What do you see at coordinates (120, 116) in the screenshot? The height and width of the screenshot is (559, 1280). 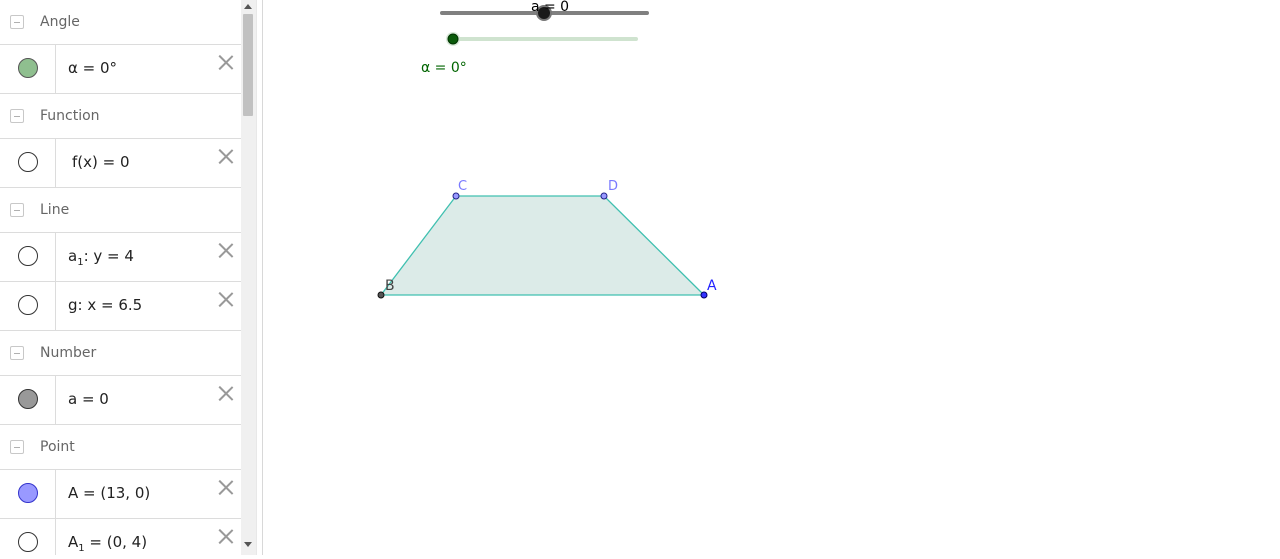 I see `group-function: Function` at bounding box center [120, 116].